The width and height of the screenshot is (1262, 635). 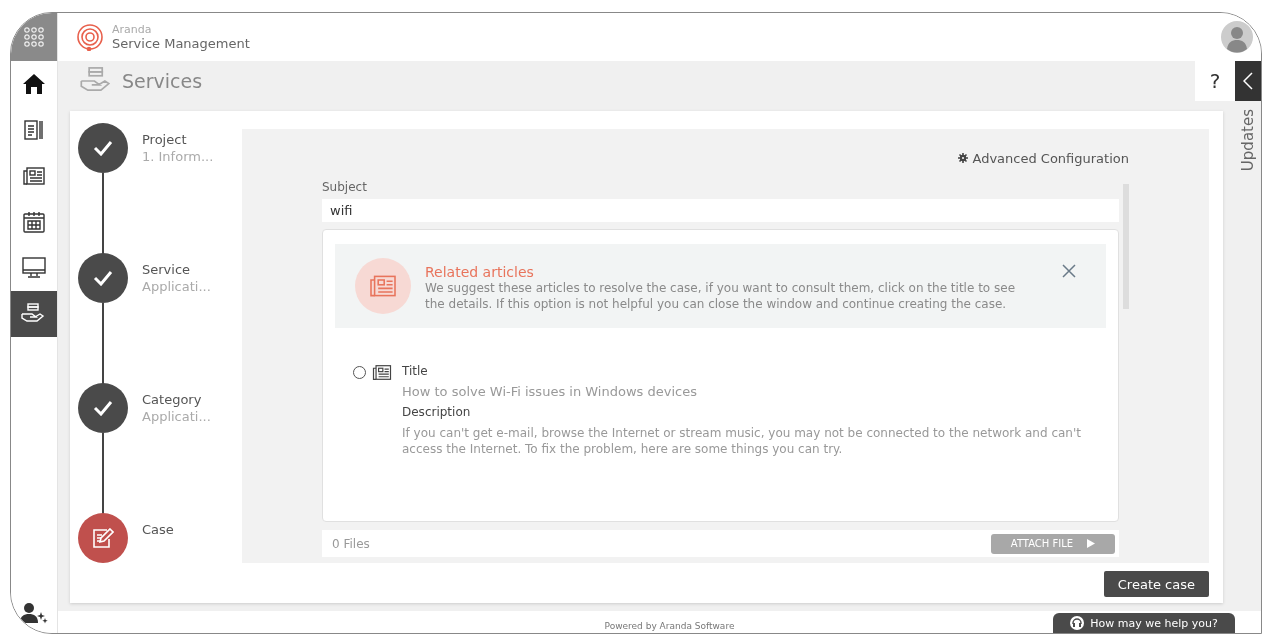 I want to click on advanced-configuration-link: Advanced Configuration, so click(x=1043, y=158).